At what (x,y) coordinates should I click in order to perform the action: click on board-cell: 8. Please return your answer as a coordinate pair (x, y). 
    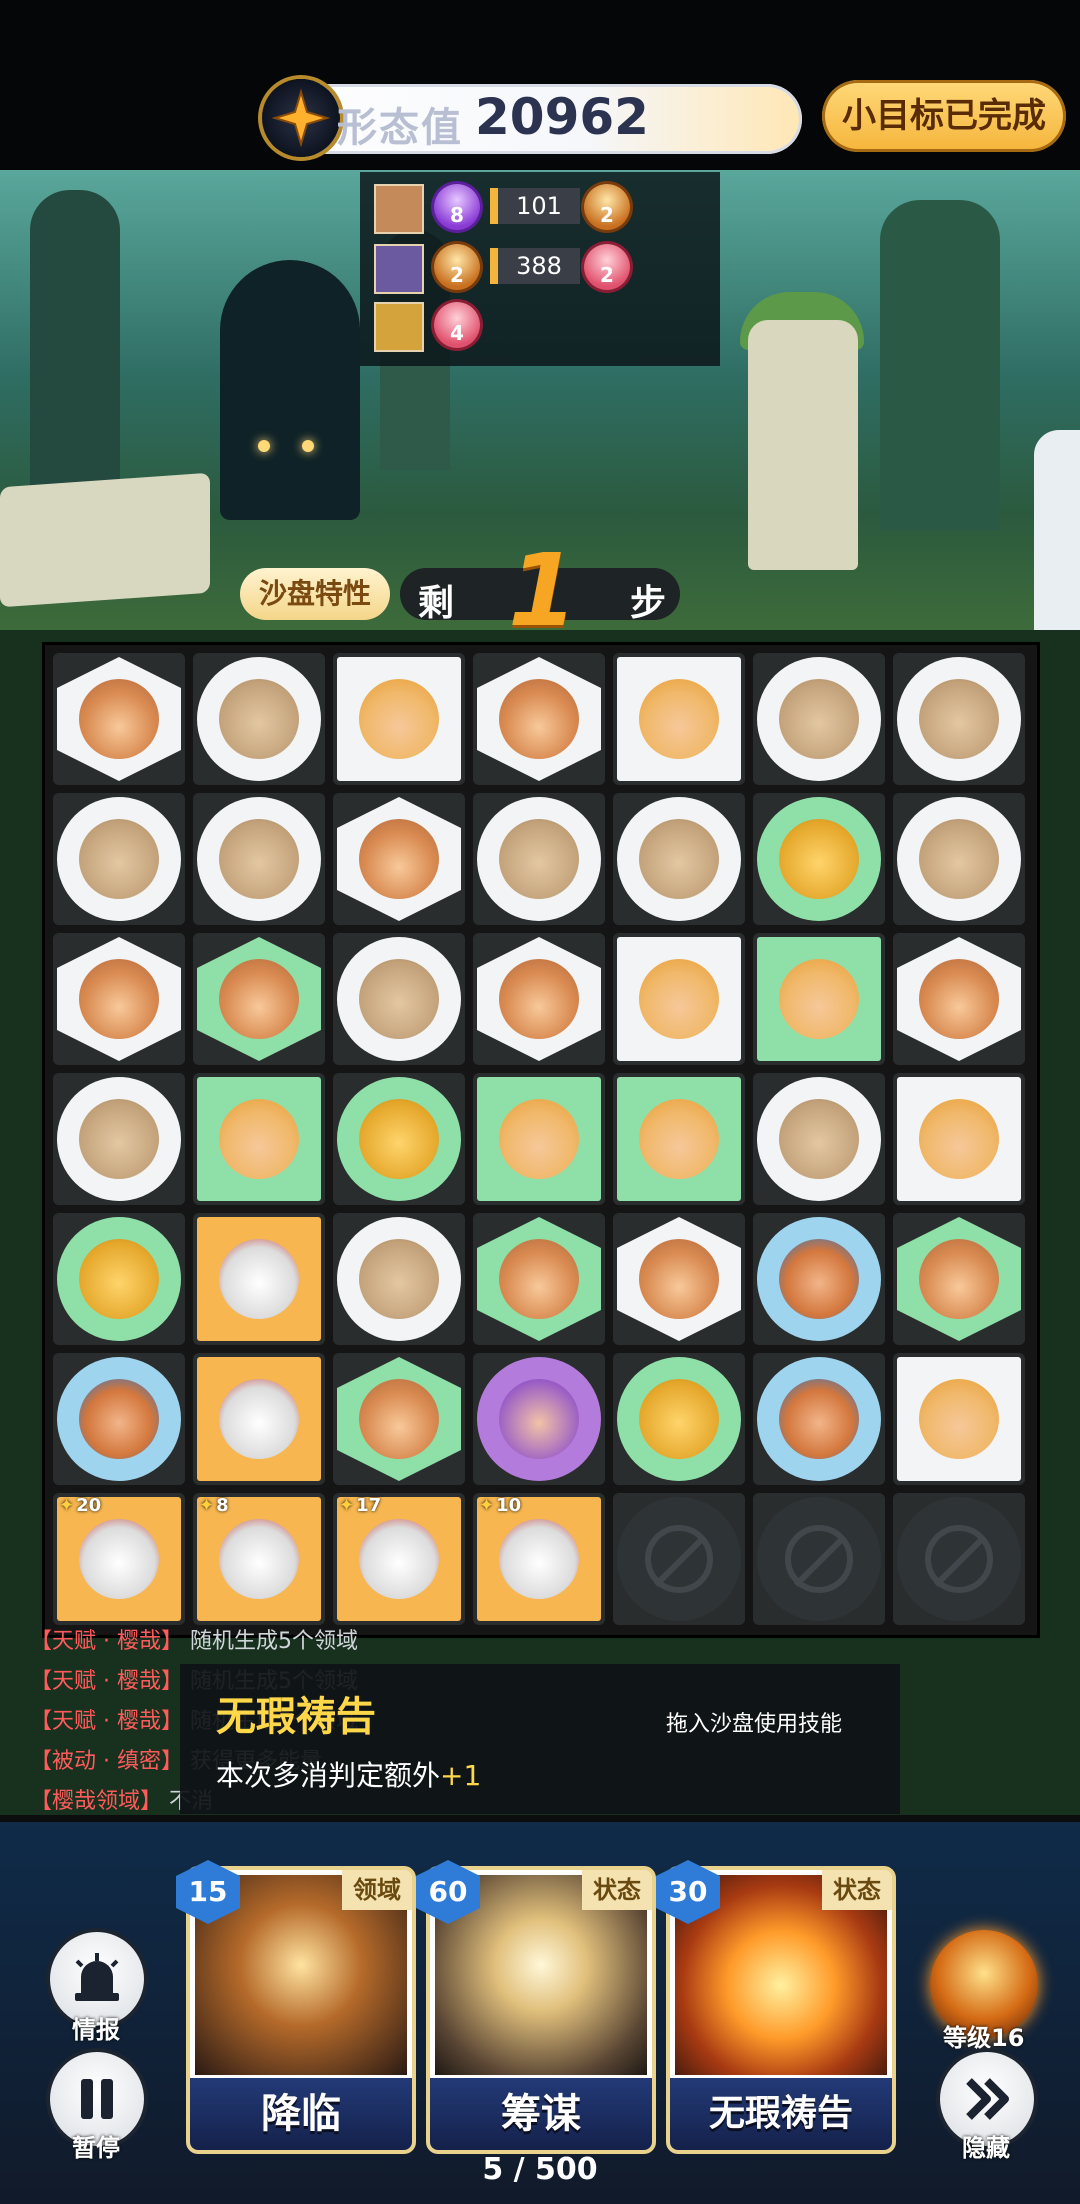
    Looking at the image, I should click on (259, 1559).